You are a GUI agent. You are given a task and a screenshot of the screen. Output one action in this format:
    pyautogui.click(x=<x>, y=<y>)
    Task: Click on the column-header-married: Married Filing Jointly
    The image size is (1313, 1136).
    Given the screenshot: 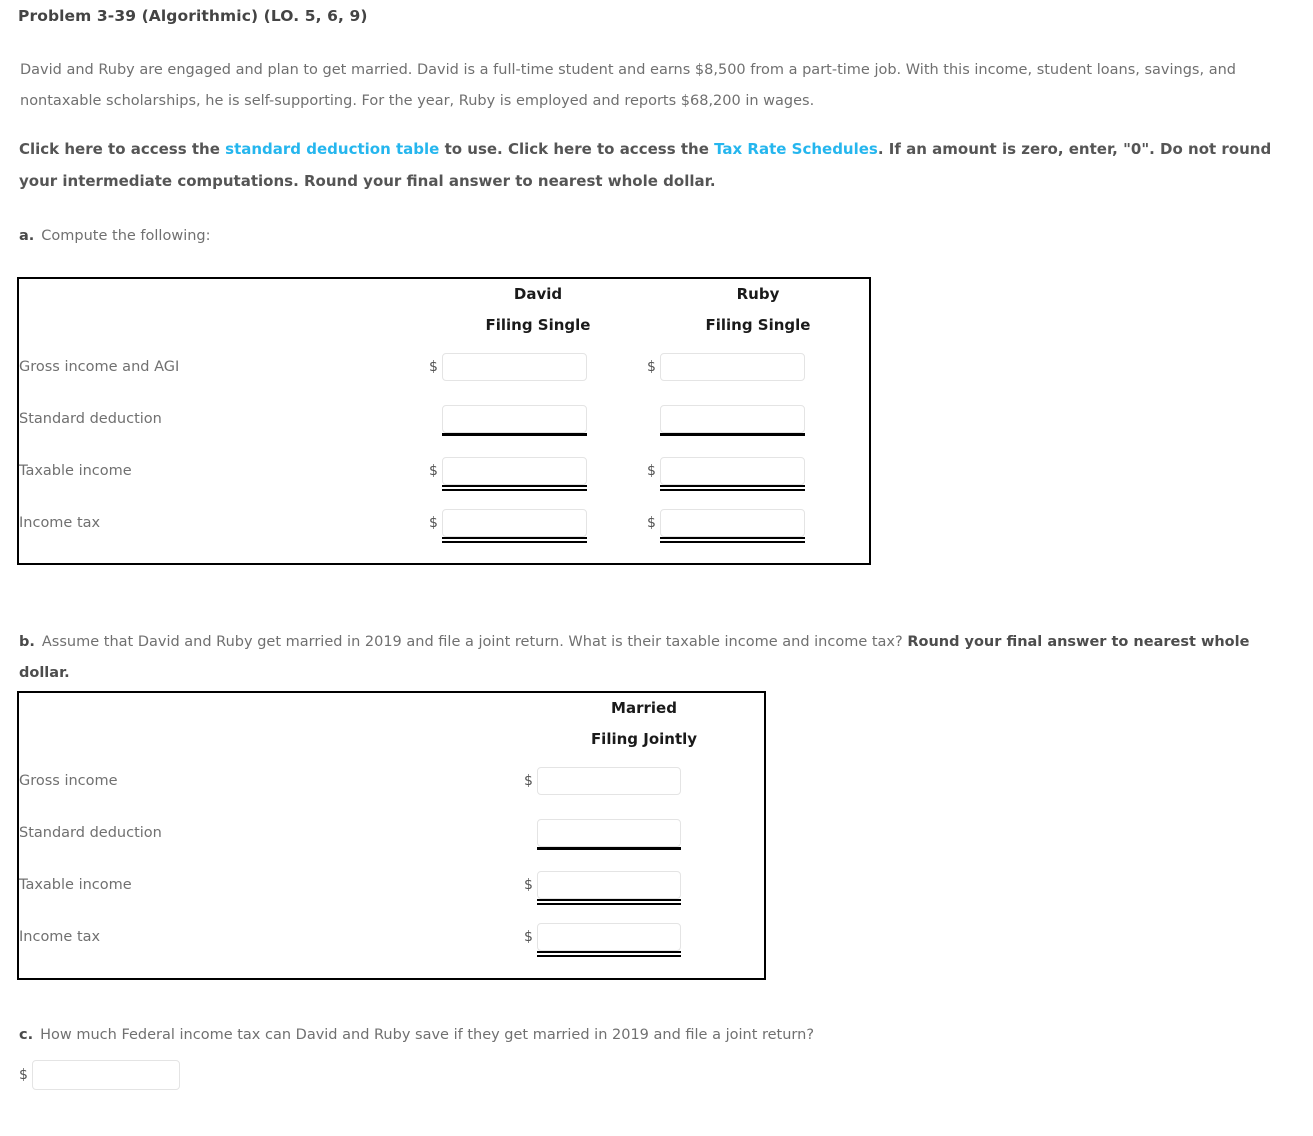 What is the action you would take?
    pyautogui.click(x=644, y=724)
    